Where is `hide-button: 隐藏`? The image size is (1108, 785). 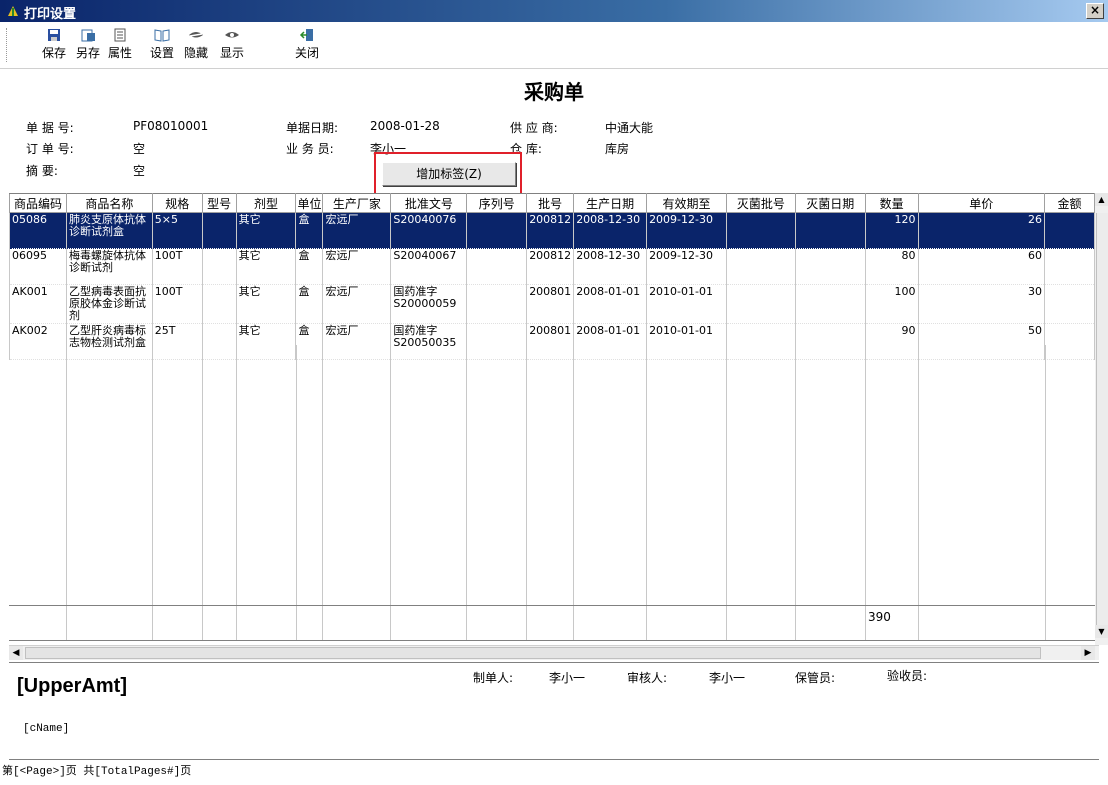
hide-button: 隐藏 is located at coordinates (196, 46).